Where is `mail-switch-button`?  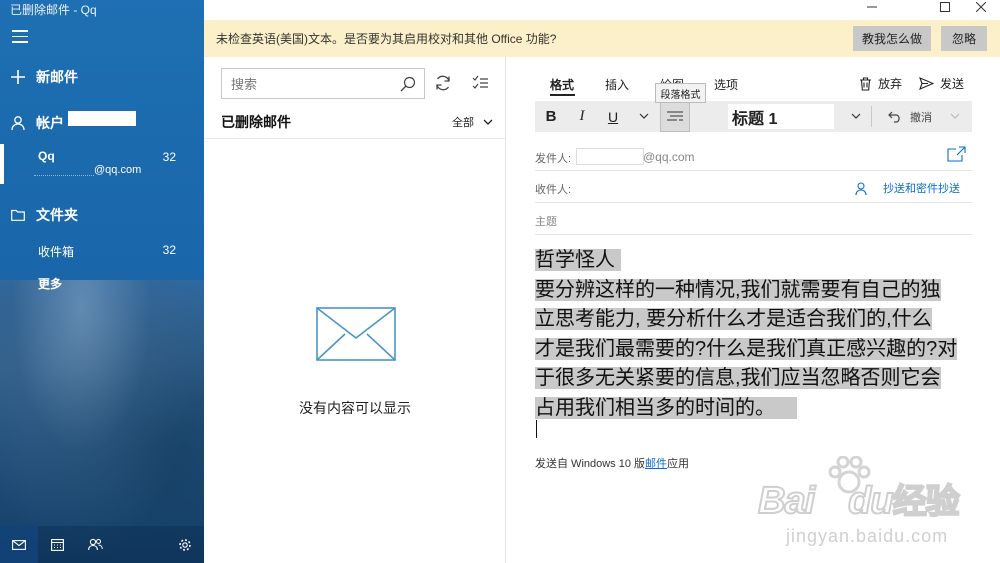 mail-switch-button is located at coordinates (19, 544).